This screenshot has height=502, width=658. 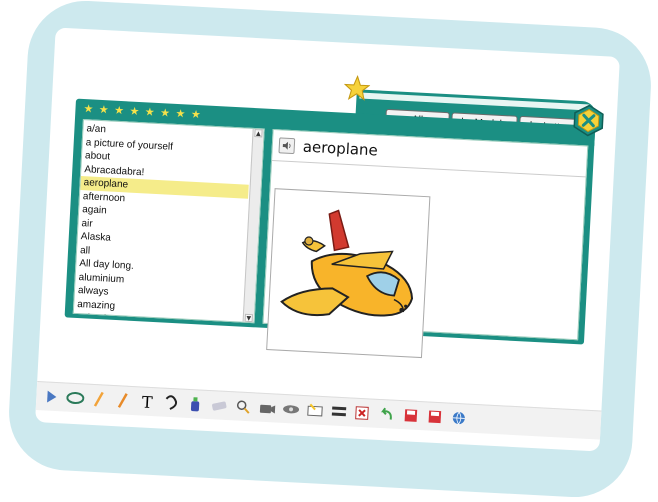 I want to click on print-icon, so click(x=434, y=416).